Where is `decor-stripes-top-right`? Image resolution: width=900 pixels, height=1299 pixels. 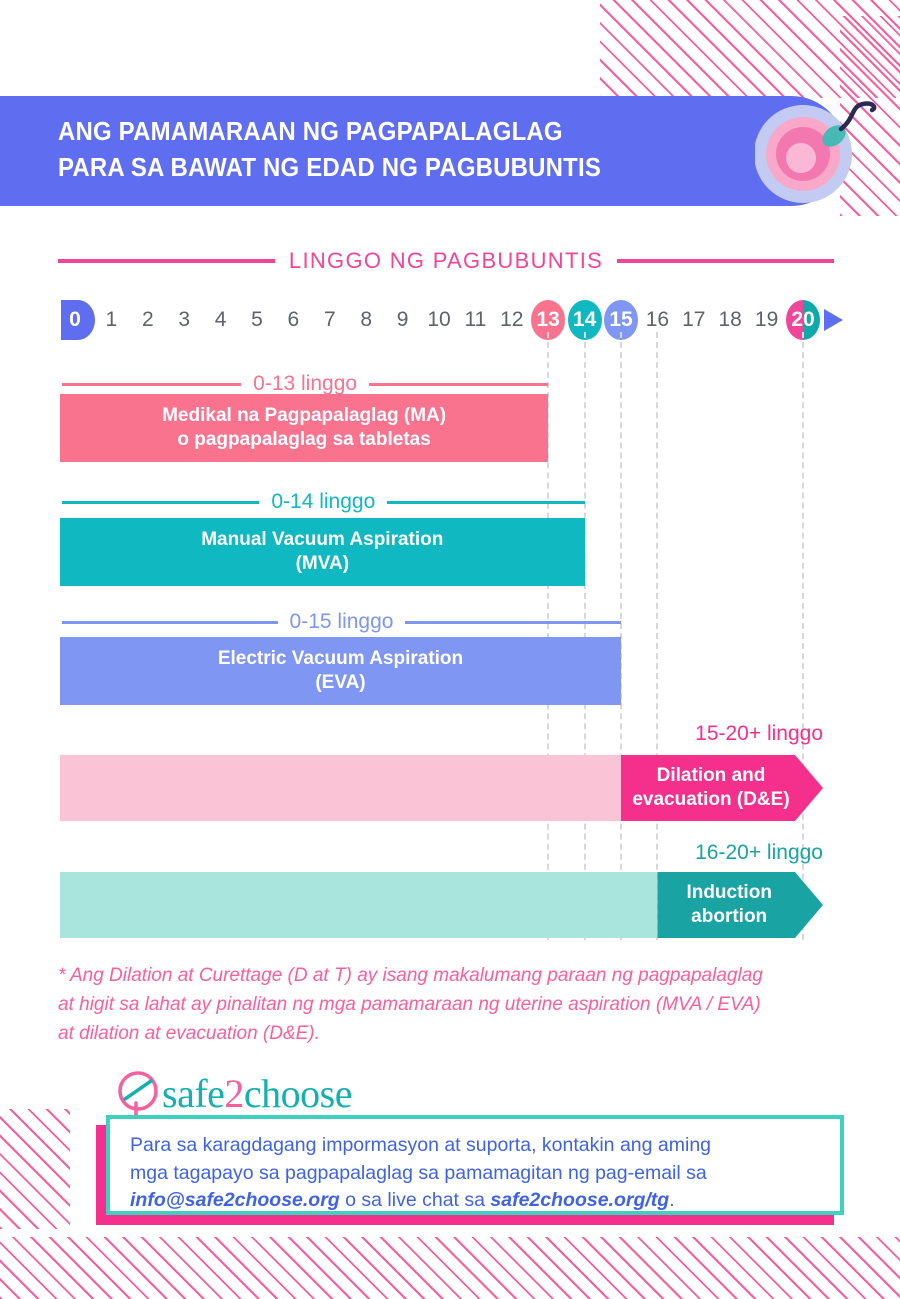 decor-stripes-top-right is located at coordinates (750, 49).